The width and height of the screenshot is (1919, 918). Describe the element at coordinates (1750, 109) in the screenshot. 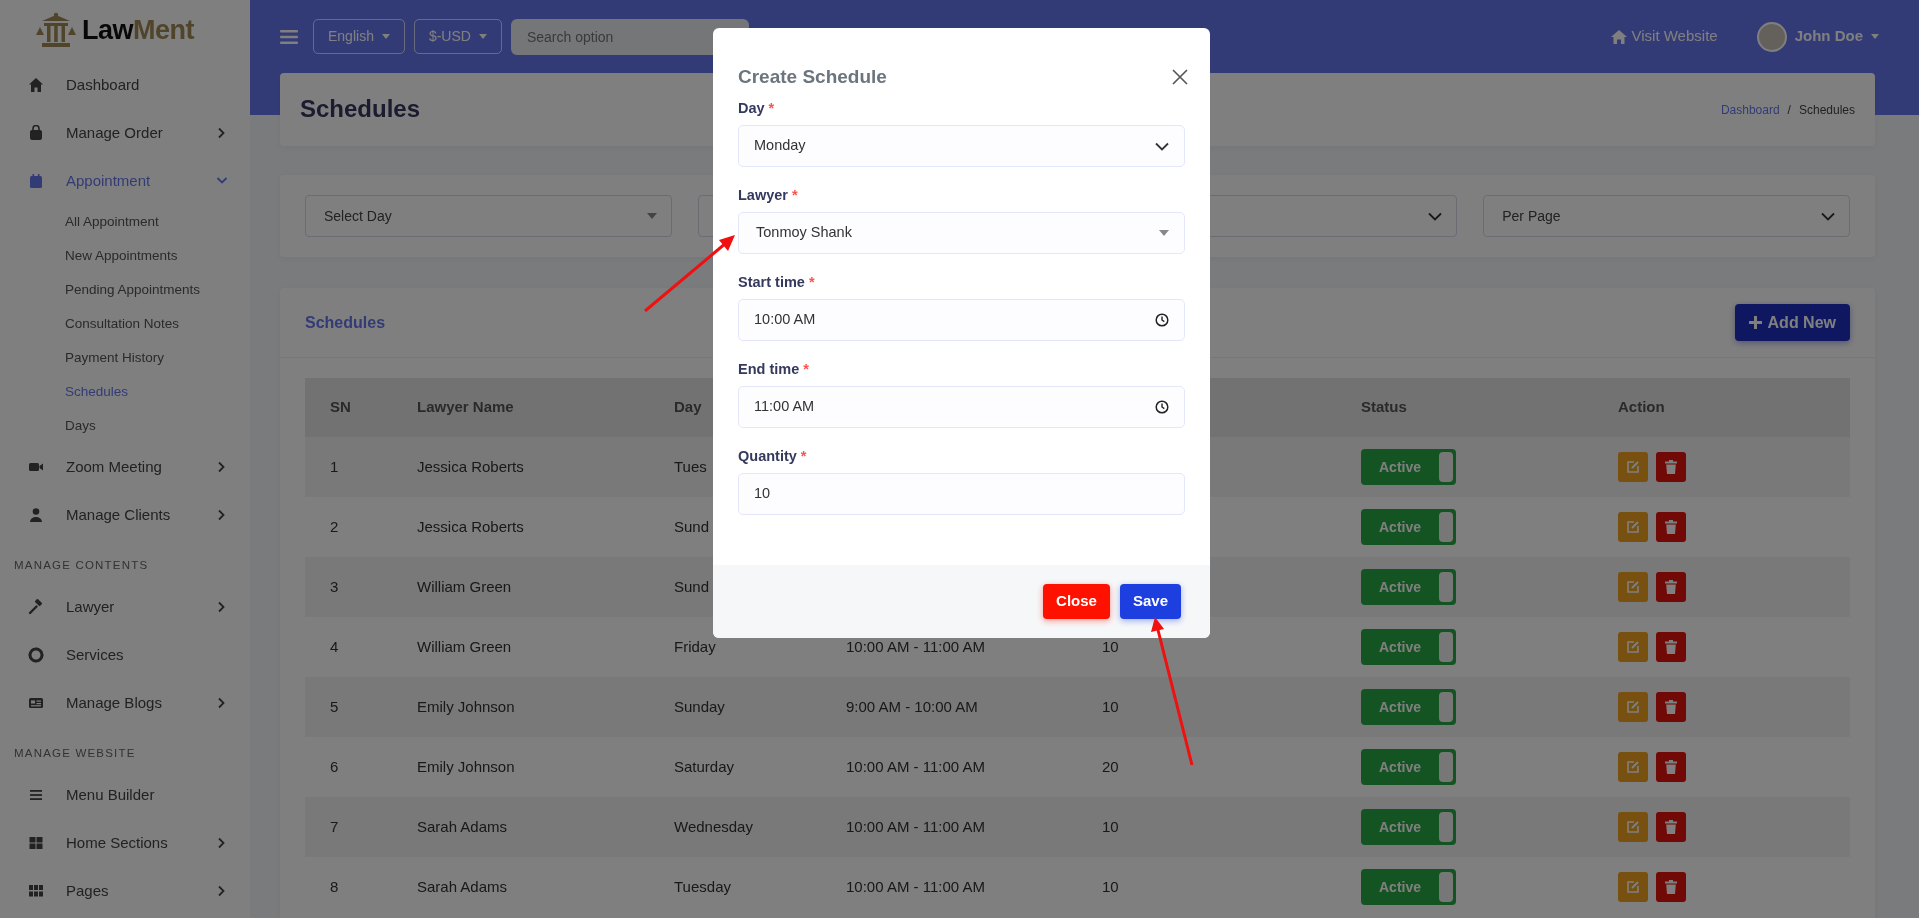

I see `breadcrumb-link: Dashboard` at that location.